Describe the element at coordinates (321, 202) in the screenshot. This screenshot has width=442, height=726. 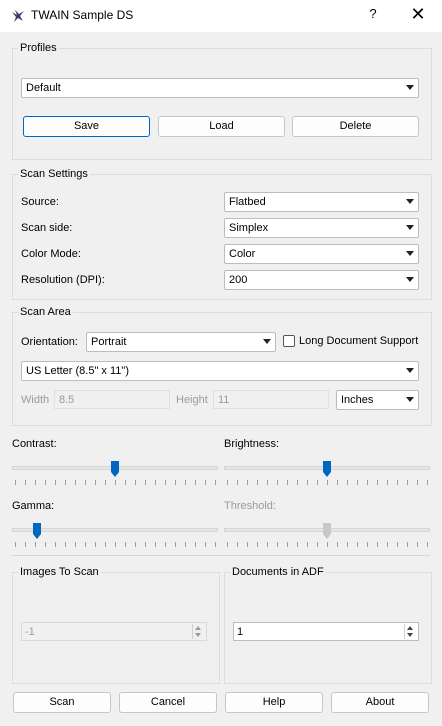
I see `source-select: Flatbed` at that location.